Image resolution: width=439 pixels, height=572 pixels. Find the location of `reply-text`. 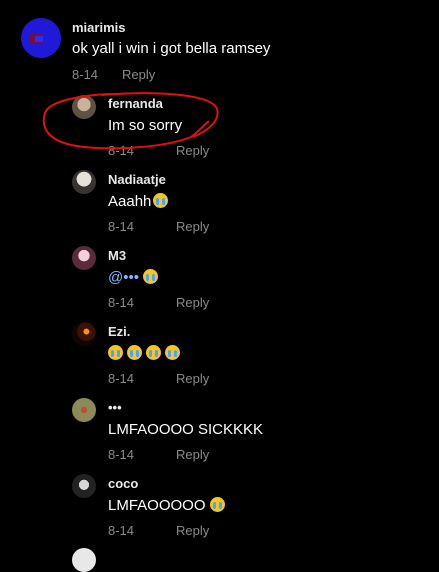

reply-text is located at coordinates (146, 353).